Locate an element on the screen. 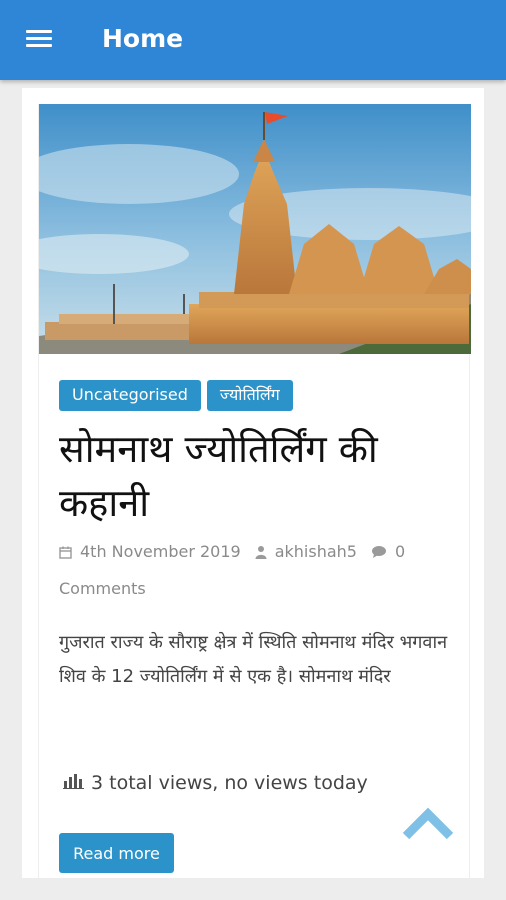 The image size is (506, 900). post-date: 4th November 2019 is located at coordinates (160, 551).